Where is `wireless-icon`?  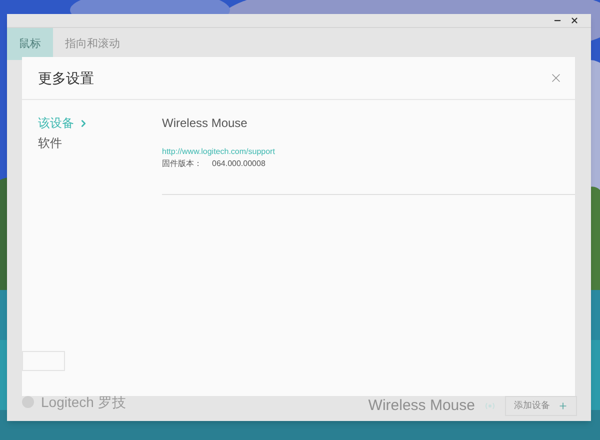
wireless-icon is located at coordinates (490, 405).